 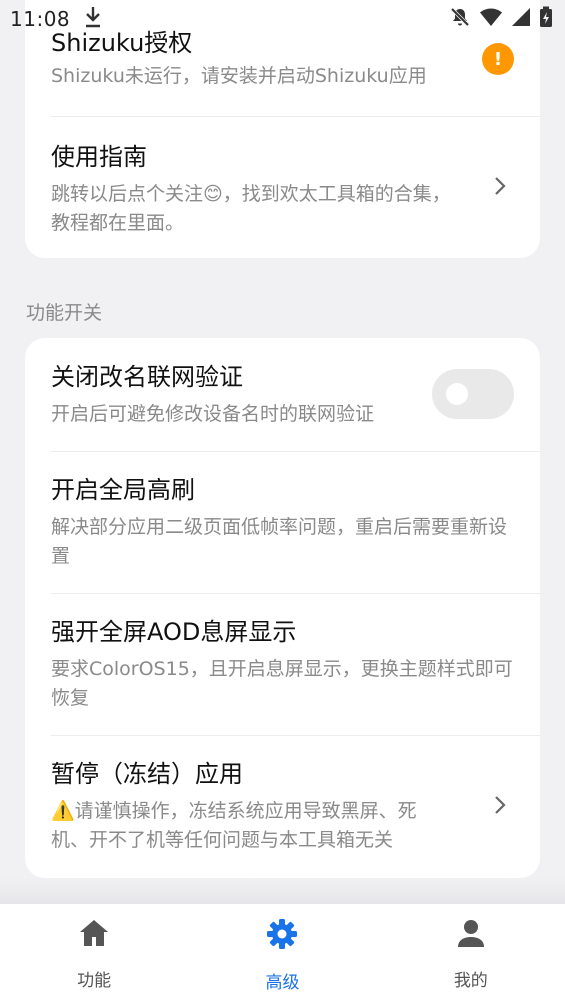 What do you see at coordinates (521, 19) in the screenshot?
I see `cell-signal-icon` at bounding box center [521, 19].